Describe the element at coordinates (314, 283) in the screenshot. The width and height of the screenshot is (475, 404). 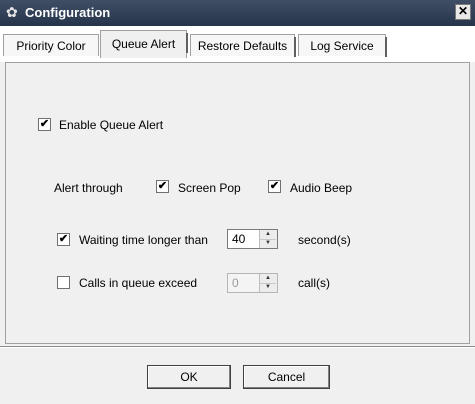
I see `calls-in-queue-unit: call(s)` at that location.